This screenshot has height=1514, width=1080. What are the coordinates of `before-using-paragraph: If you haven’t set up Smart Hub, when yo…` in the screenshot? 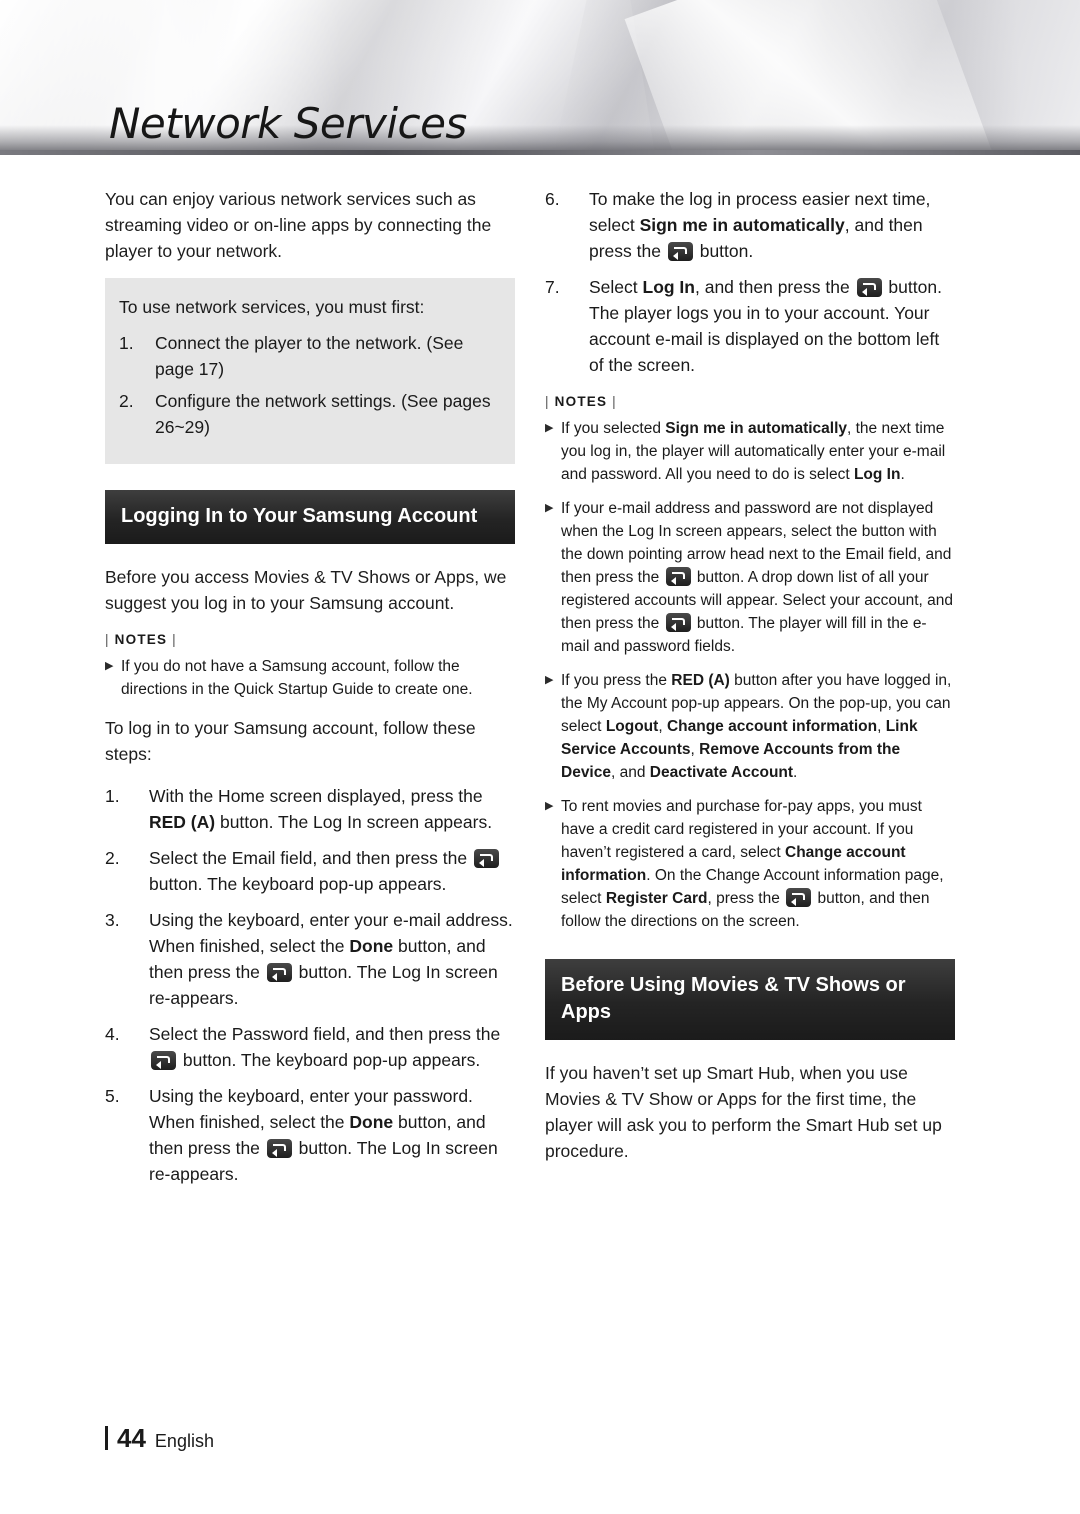 It's located at (743, 1112).